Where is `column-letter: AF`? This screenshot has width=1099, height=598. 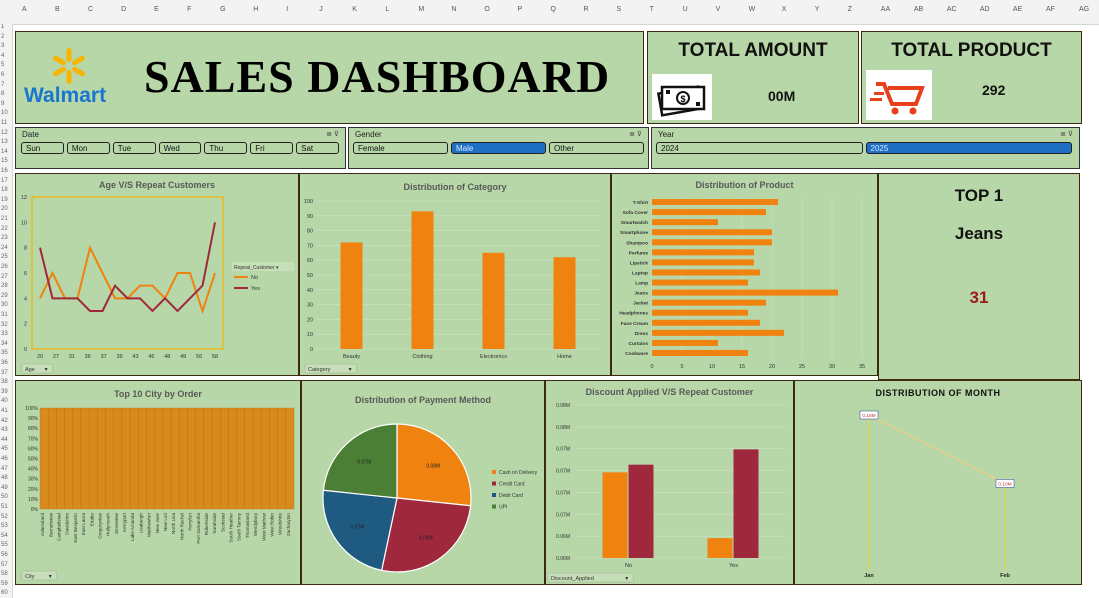
column-letter: AF is located at coordinates (1050, 9).